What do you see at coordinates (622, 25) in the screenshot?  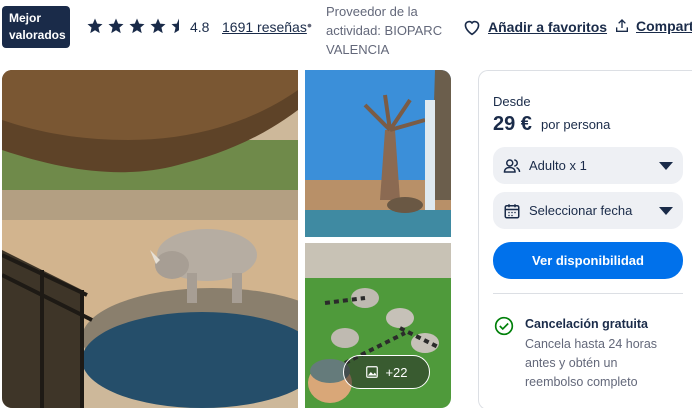 I see `share-icon` at bounding box center [622, 25].